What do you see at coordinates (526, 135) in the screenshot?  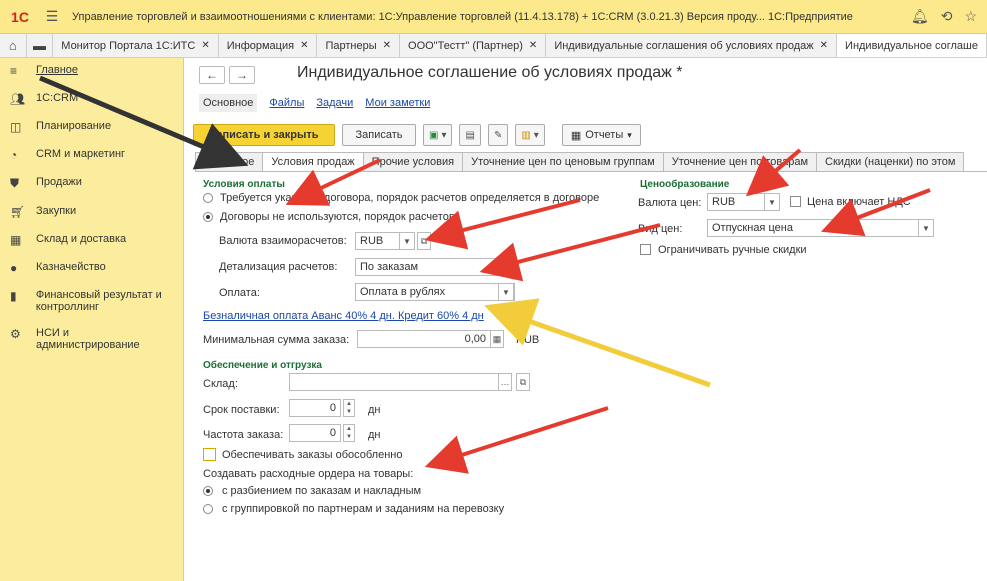 I see `attach-icon: ▥` at bounding box center [526, 135].